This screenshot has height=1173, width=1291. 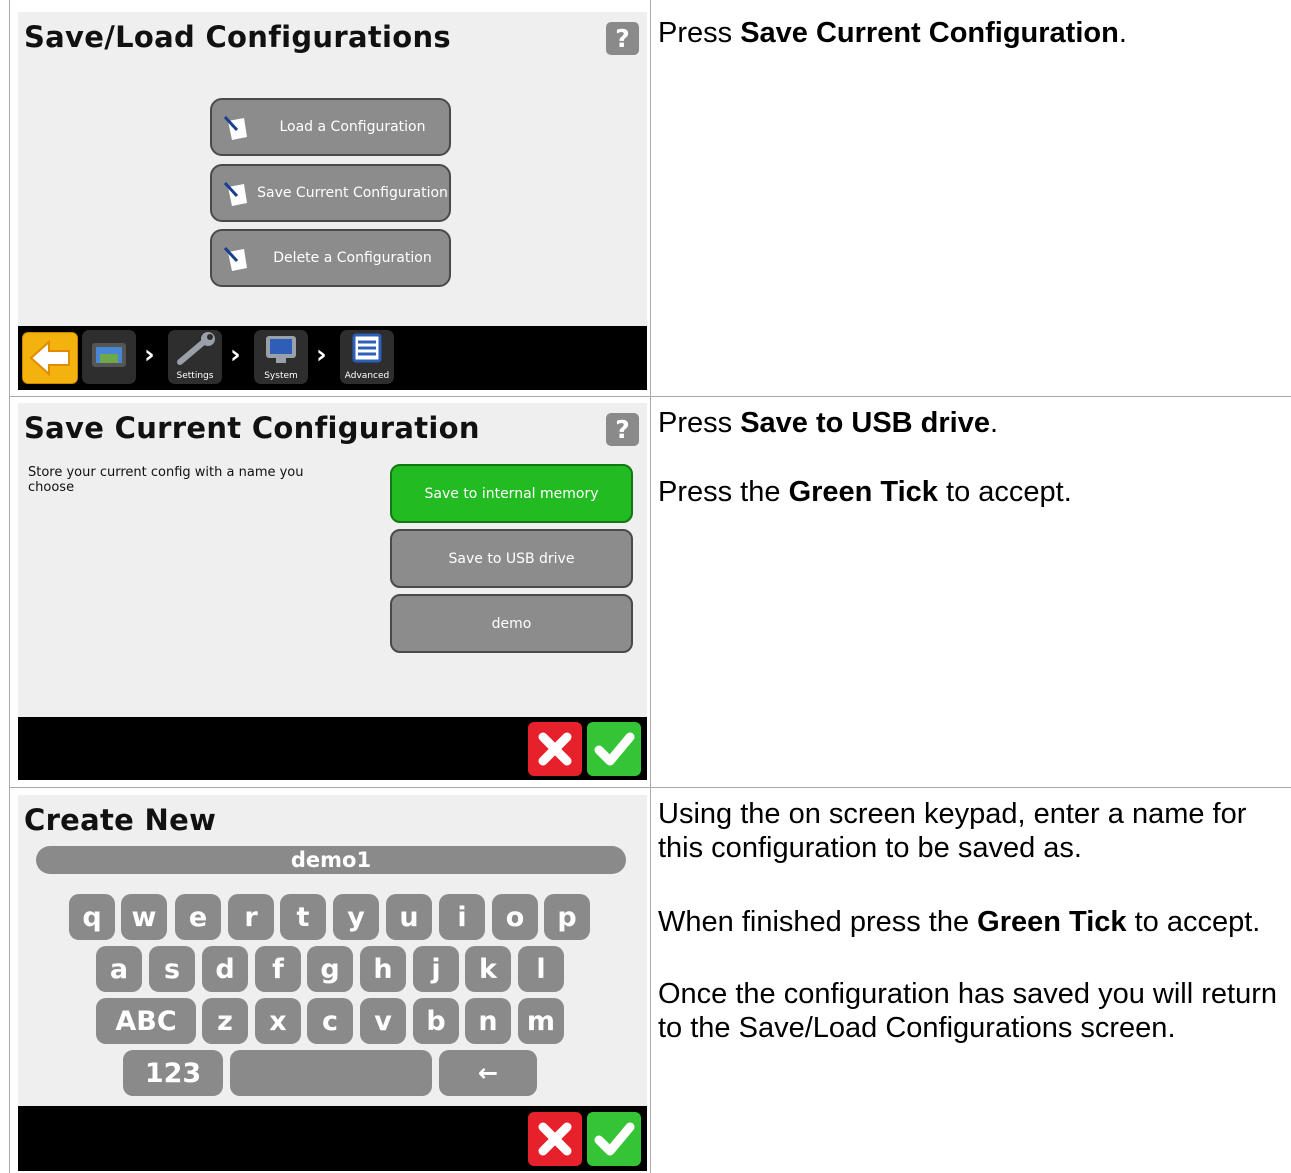 What do you see at coordinates (252, 428) in the screenshot?
I see `screen-title: Save Current Configuration` at bounding box center [252, 428].